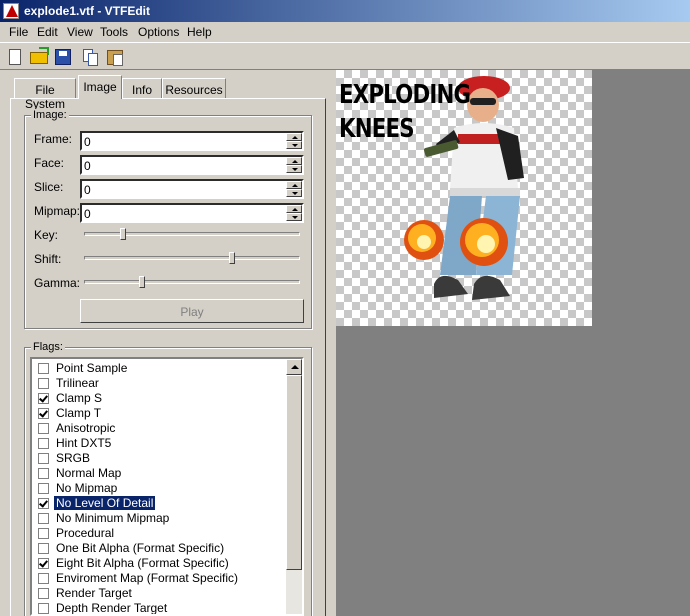  What do you see at coordinates (142, 563) in the screenshot?
I see `flag-label: Eight Bit Alpha (Format Specific)` at bounding box center [142, 563].